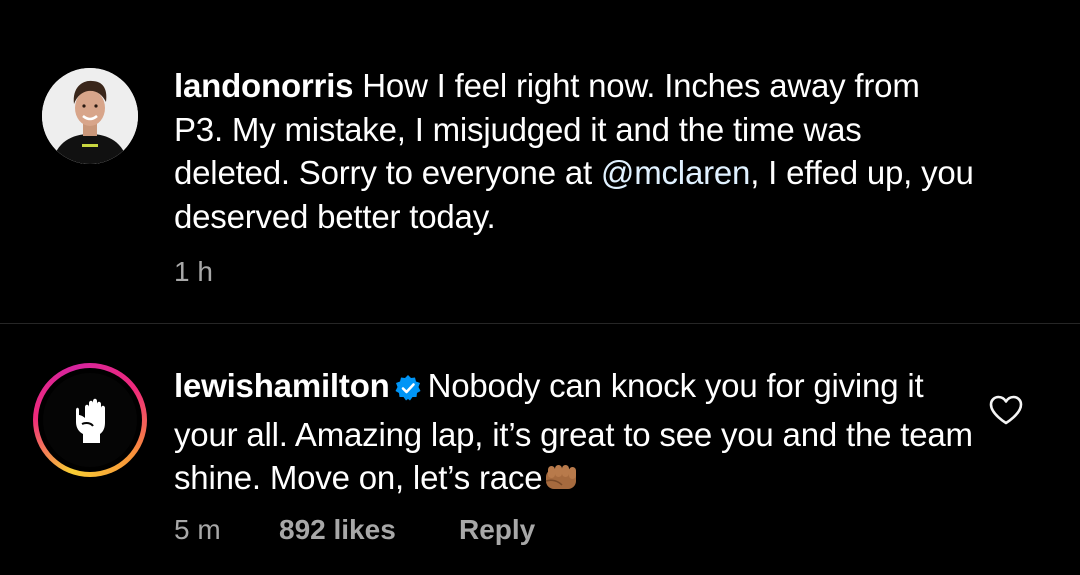  I want to click on raised-fist-icon, so click(90, 420).